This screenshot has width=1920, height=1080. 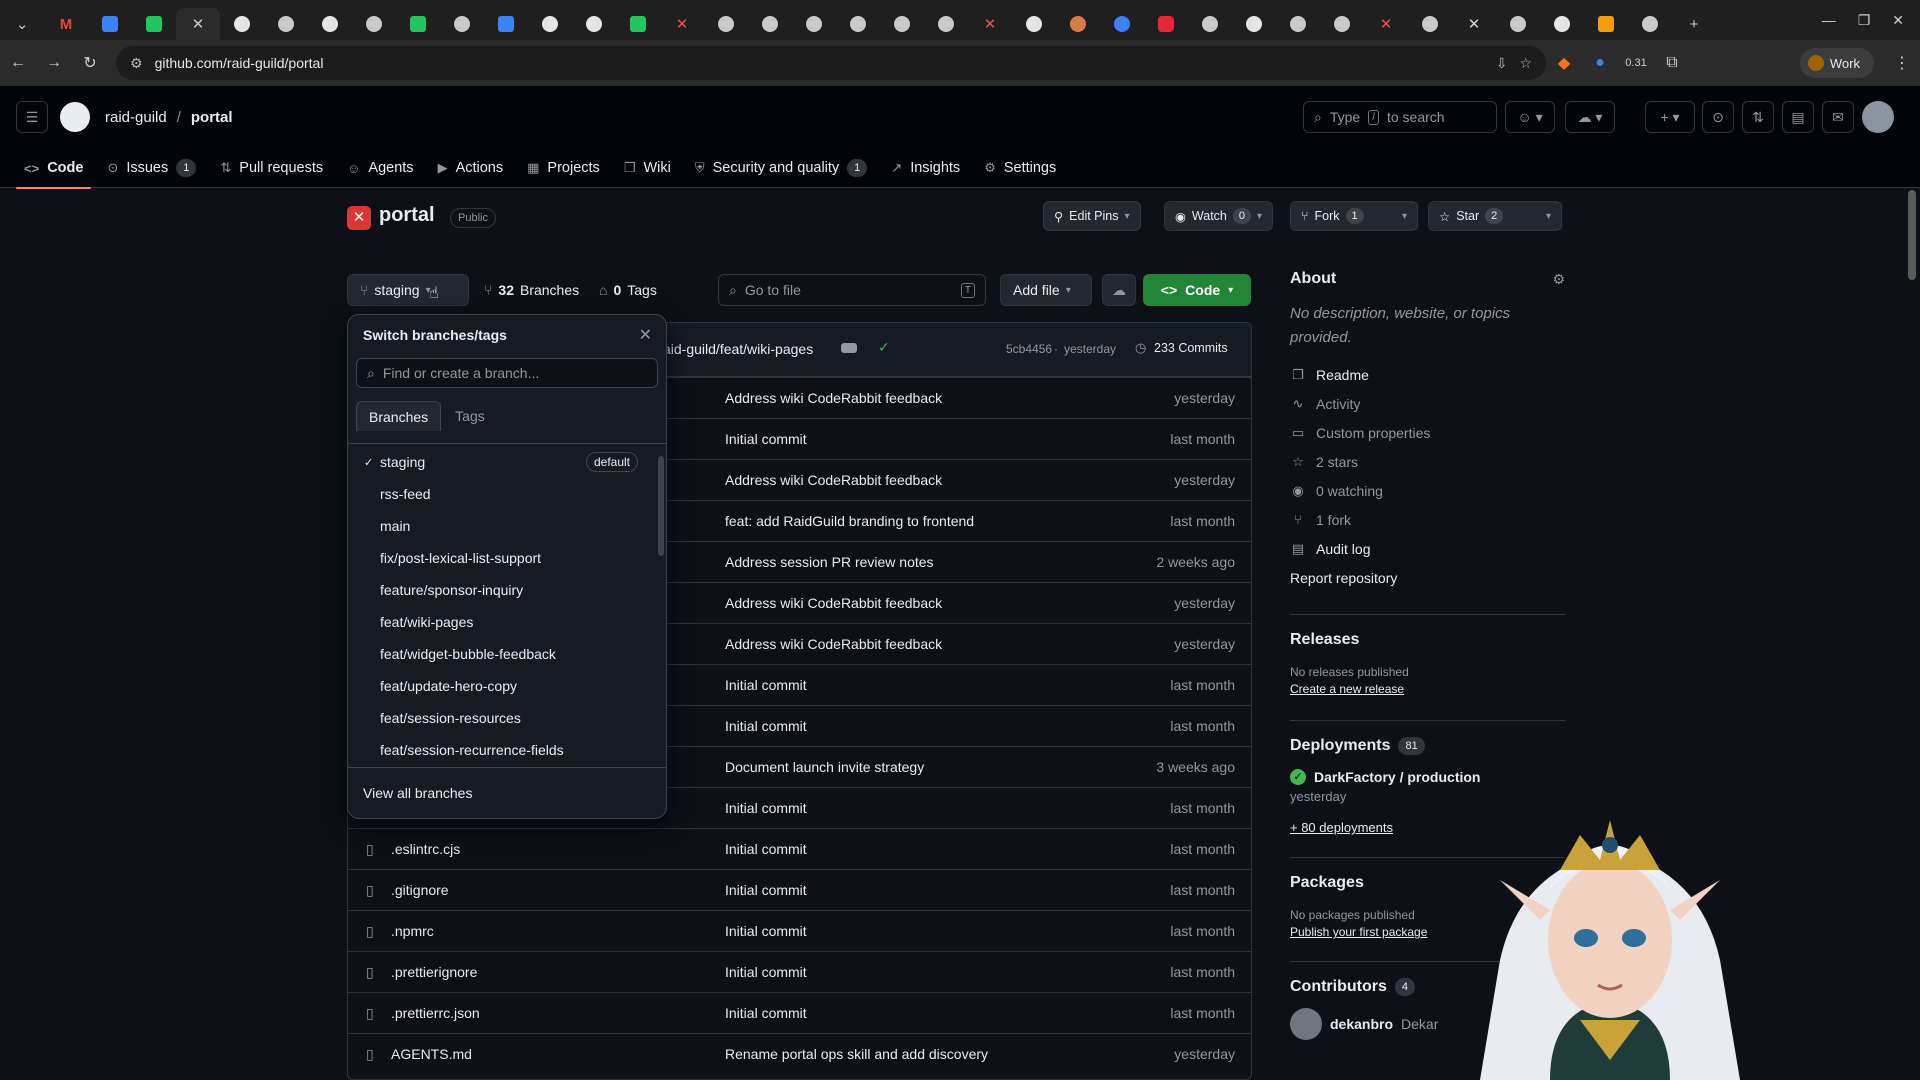 What do you see at coordinates (849, 348) in the screenshot?
I see `ellipsis-expand-icon` at bounding box center [849, 348].